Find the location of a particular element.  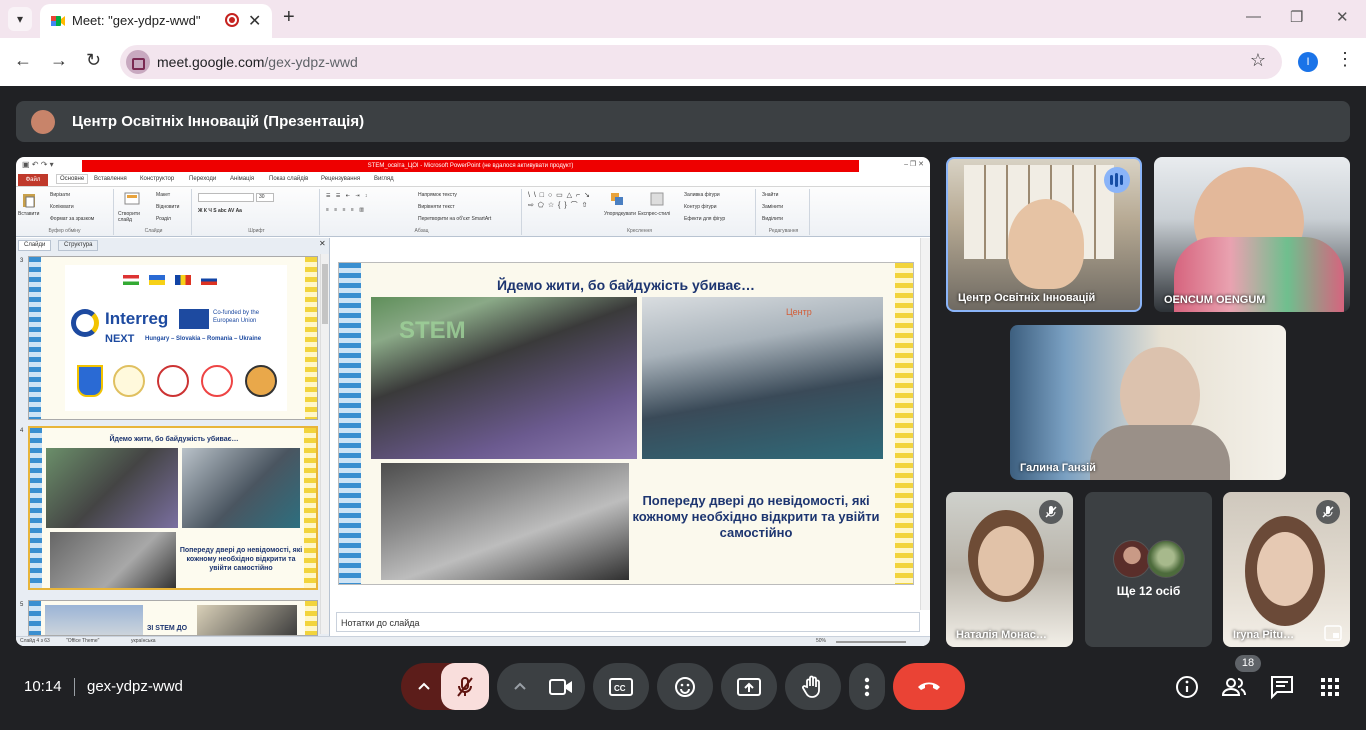

tab-close-icon: ✕ is located at coordinates (254, 21).